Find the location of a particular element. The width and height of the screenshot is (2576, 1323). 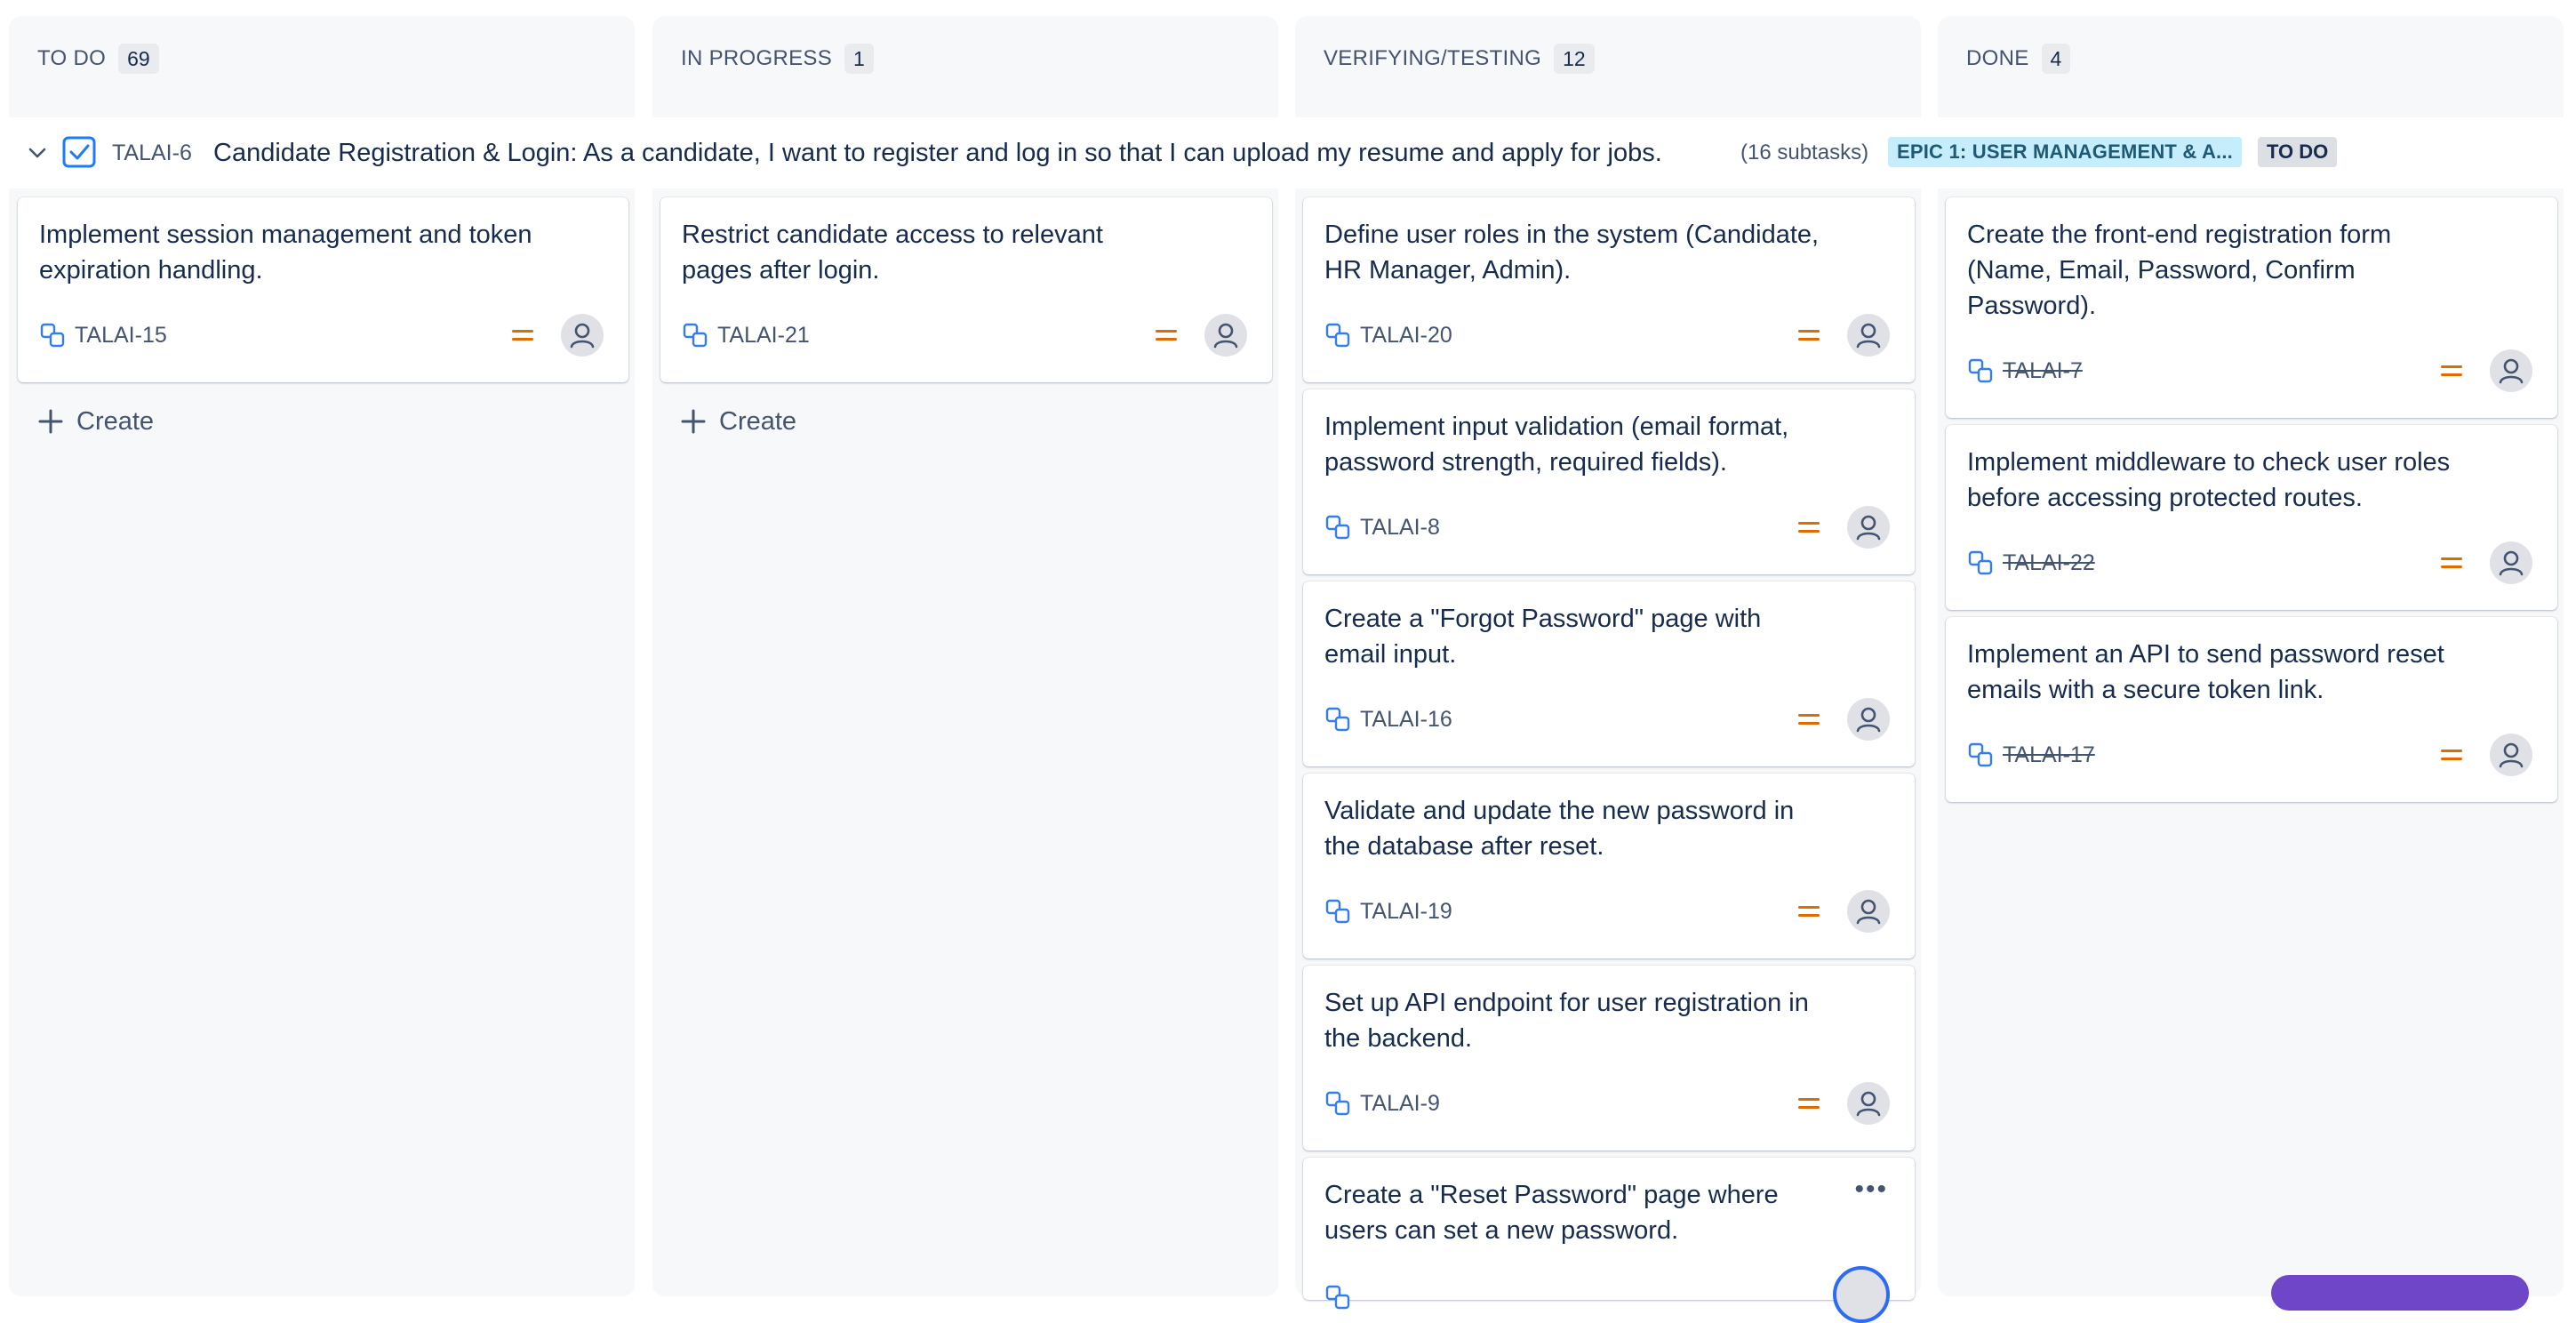

card-key: TALAI-19 is located at coordinates (1406, 912).